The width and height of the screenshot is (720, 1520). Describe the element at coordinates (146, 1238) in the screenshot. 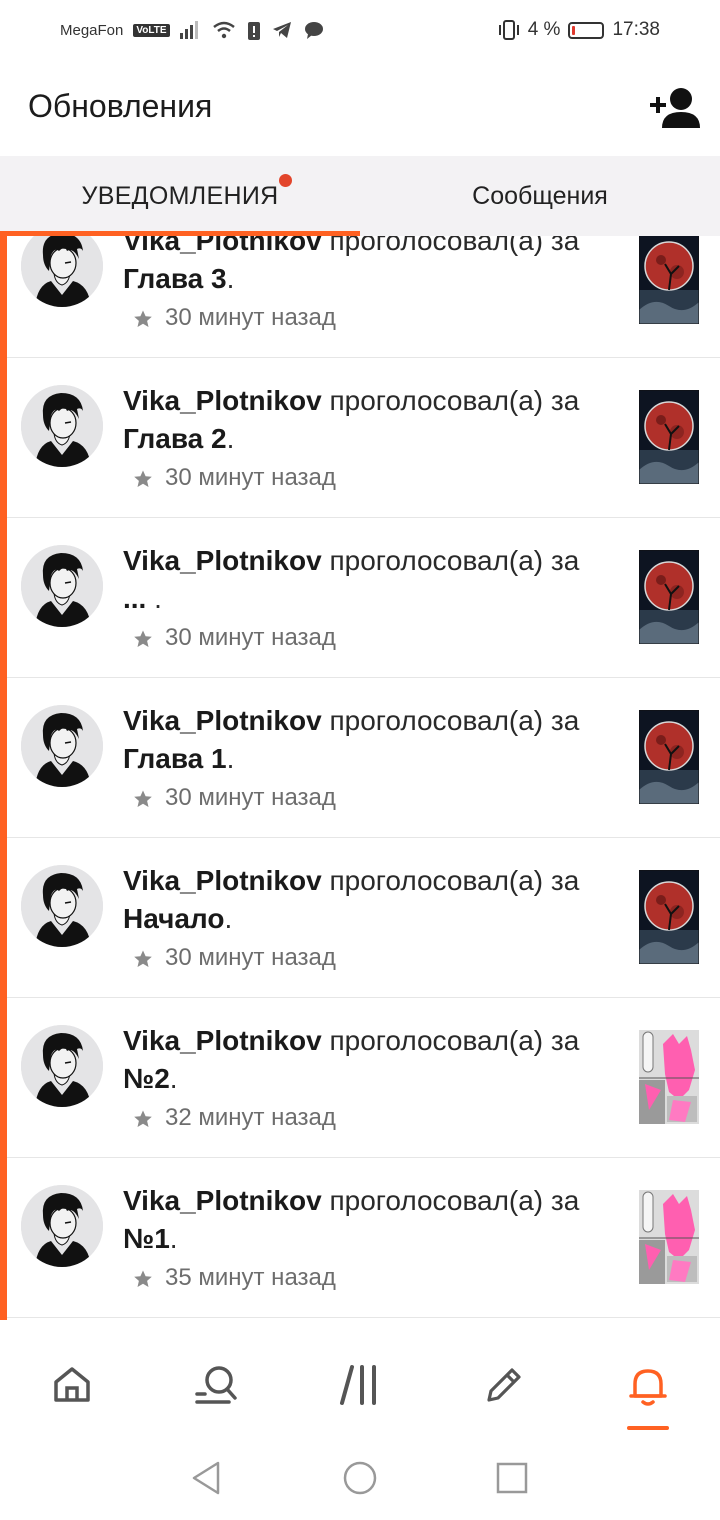

I see `chapter-link: №1` at that location.